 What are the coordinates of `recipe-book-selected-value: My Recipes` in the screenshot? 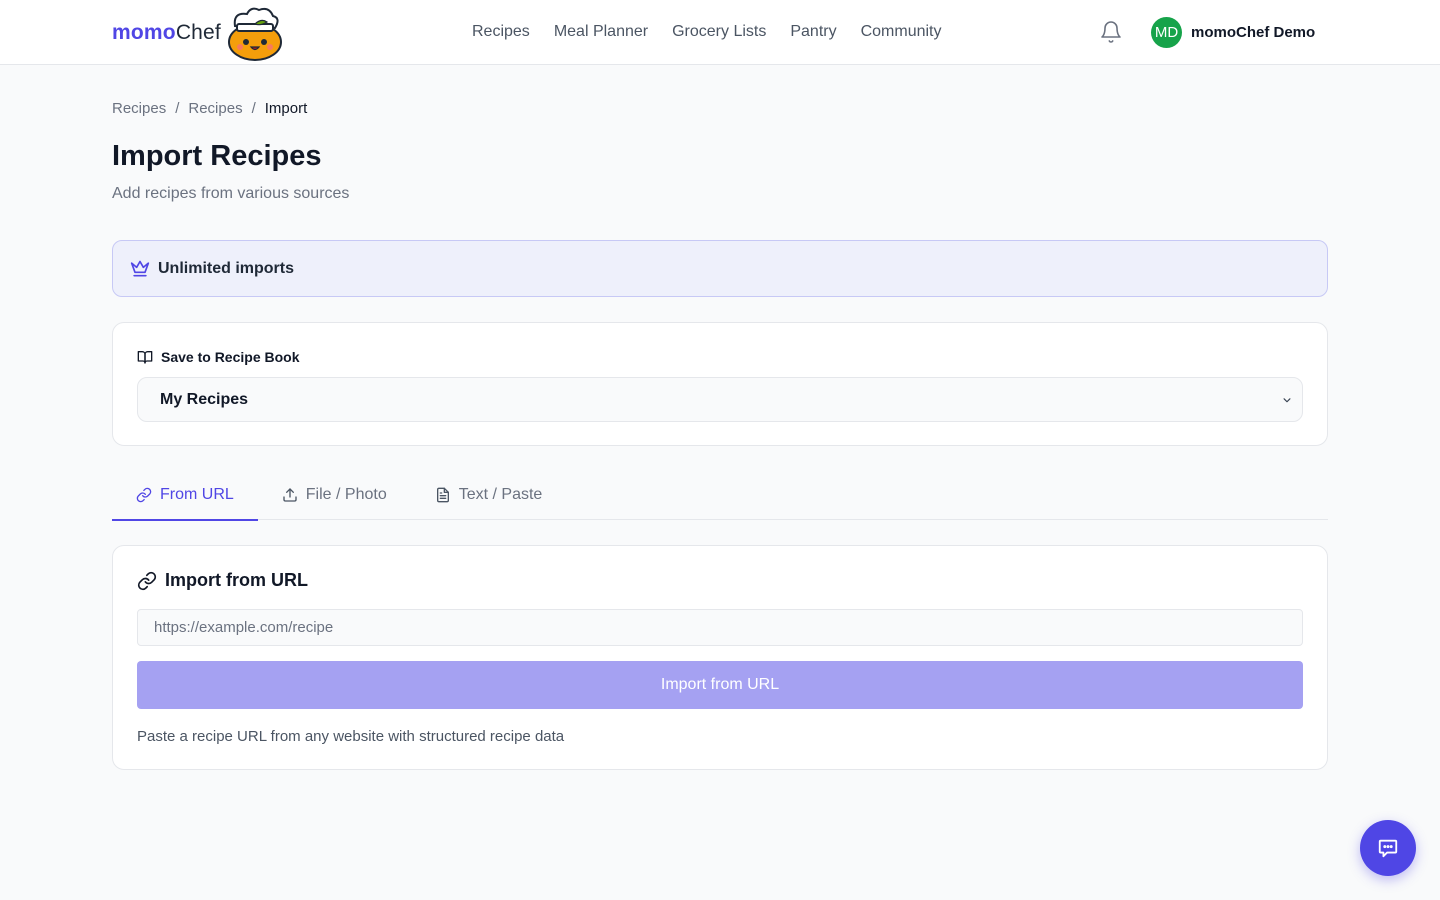 It's located at (204, 399).